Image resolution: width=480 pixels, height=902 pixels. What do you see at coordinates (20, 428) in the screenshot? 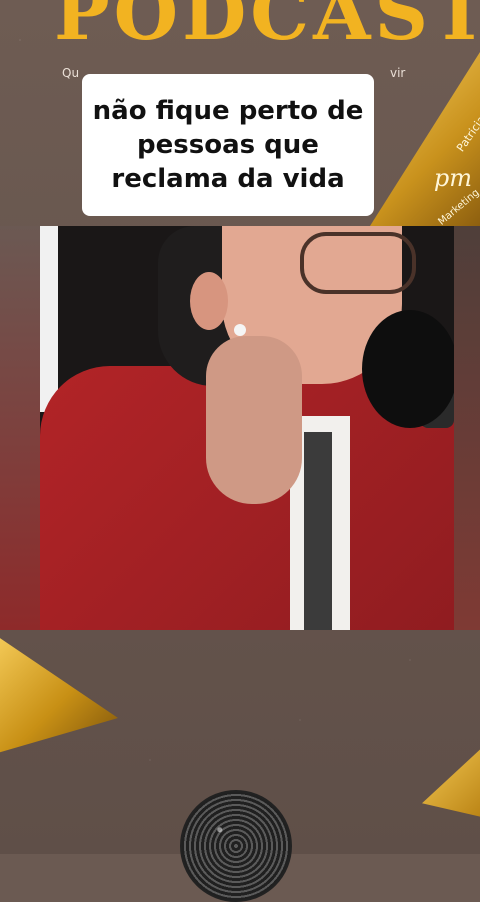
I see `video-left-edge` at bounding box center [20, 428].